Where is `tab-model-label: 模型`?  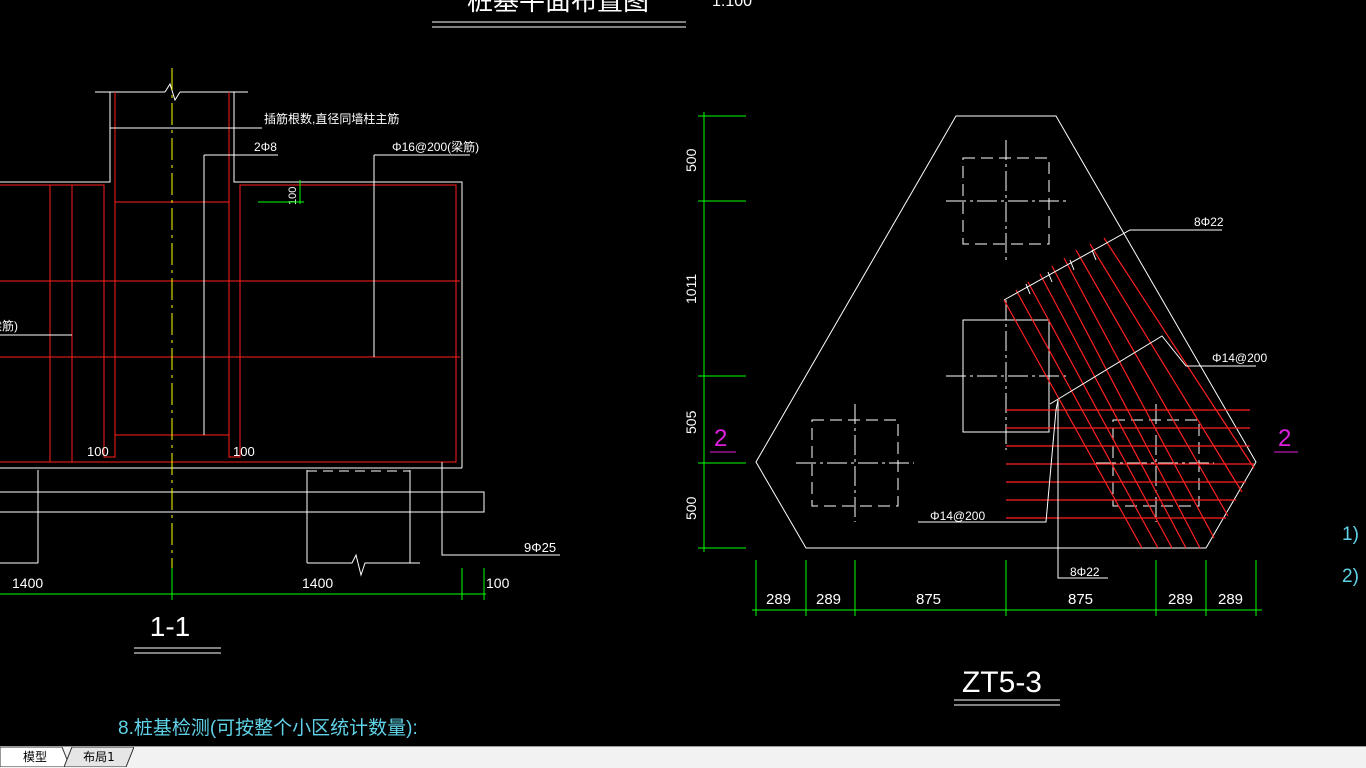
tab-model-label: 模型 is located at coordinates (34, 757).